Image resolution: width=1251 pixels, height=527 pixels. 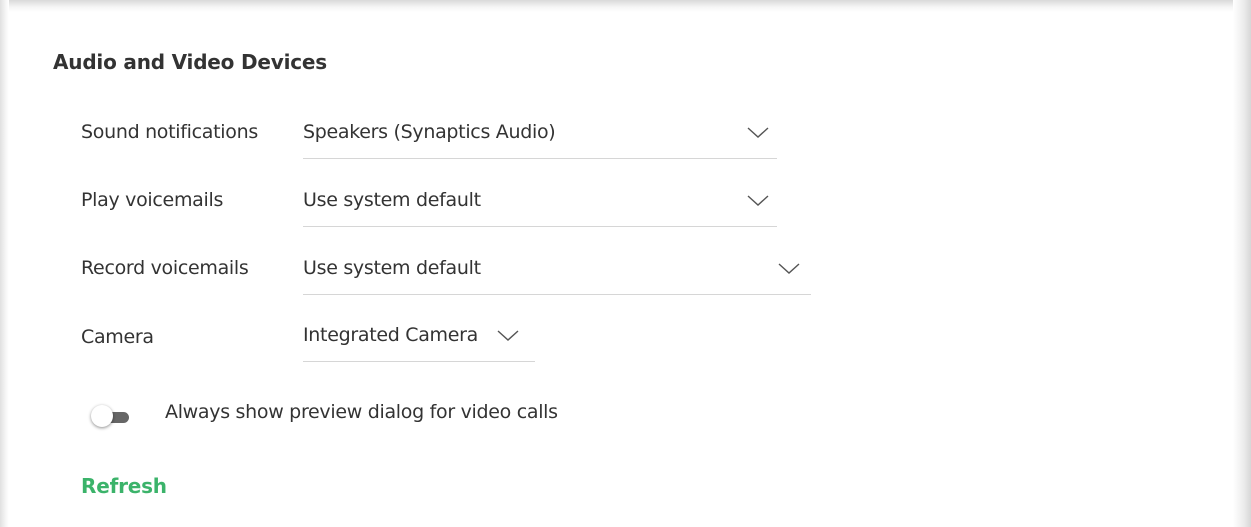 What do you see at coordinates (165, 268) in the screenshot?
I see `record-voicemails-label: Record voicemails` at bounding box center [165, 268].